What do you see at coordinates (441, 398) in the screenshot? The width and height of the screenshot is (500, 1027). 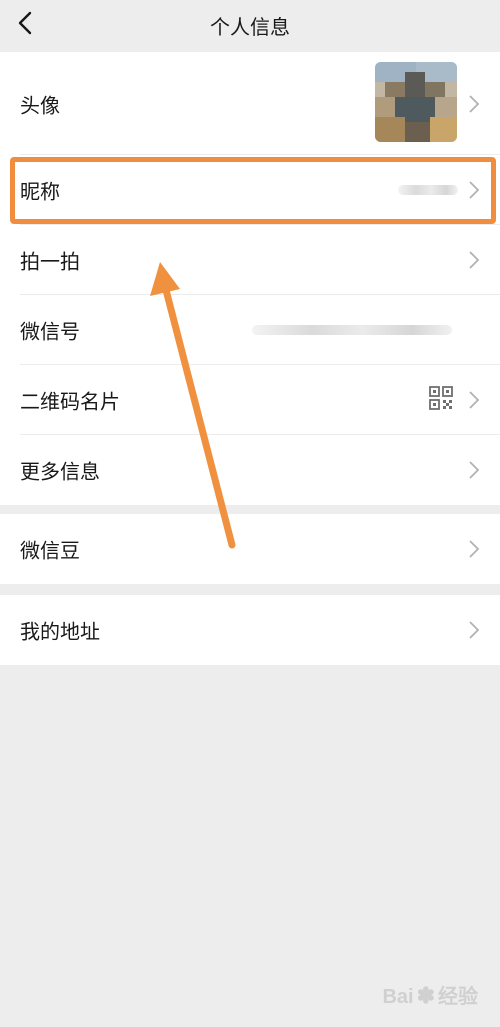 I see `qr-code-icon` at bounding box center [441, 398].